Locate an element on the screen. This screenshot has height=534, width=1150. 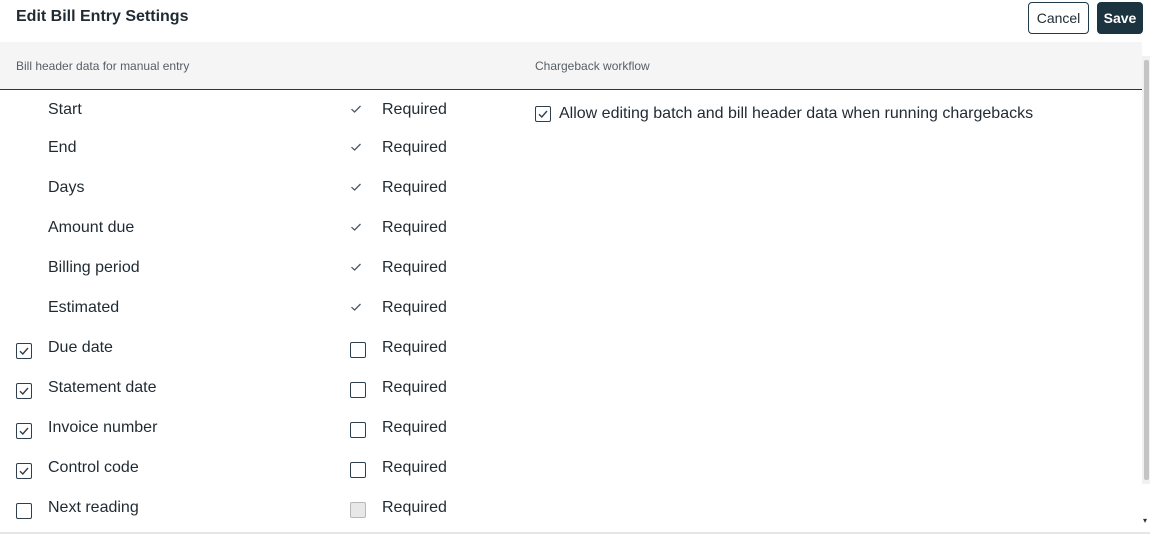
field-label: Billing period is located at coordinates (94, 267).